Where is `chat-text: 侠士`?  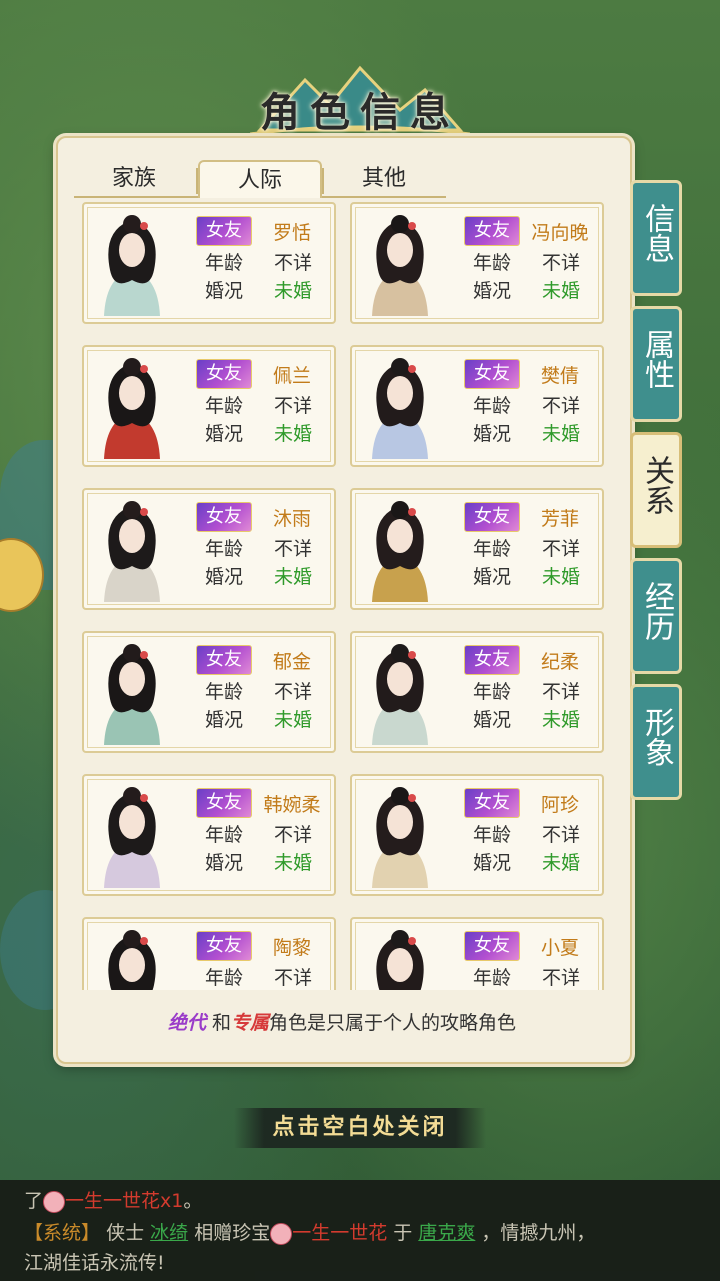 chat-text: 侠士 is located at coordinates (125, 1233).